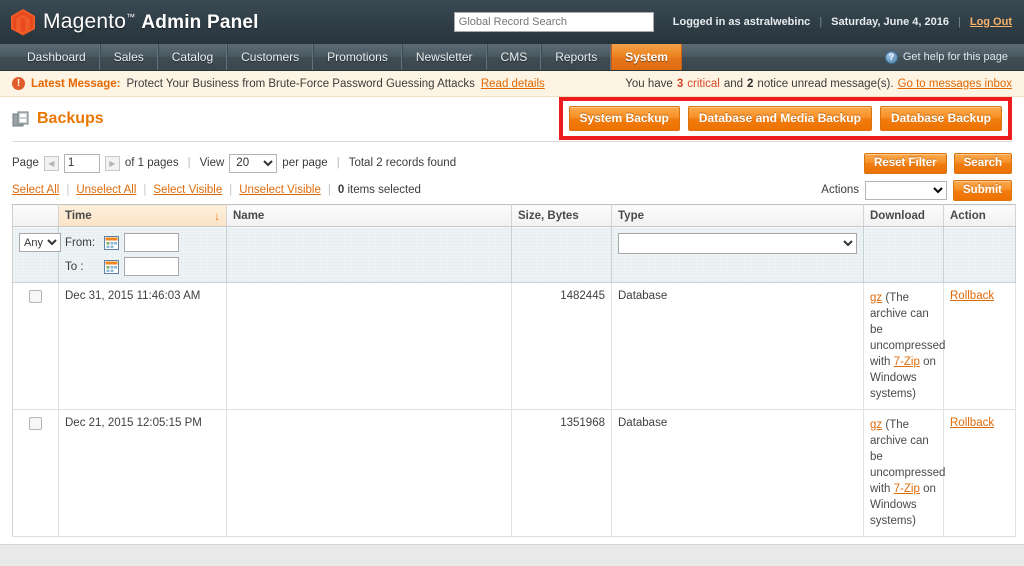  I want to click on footer-strip, so click(512, 555).